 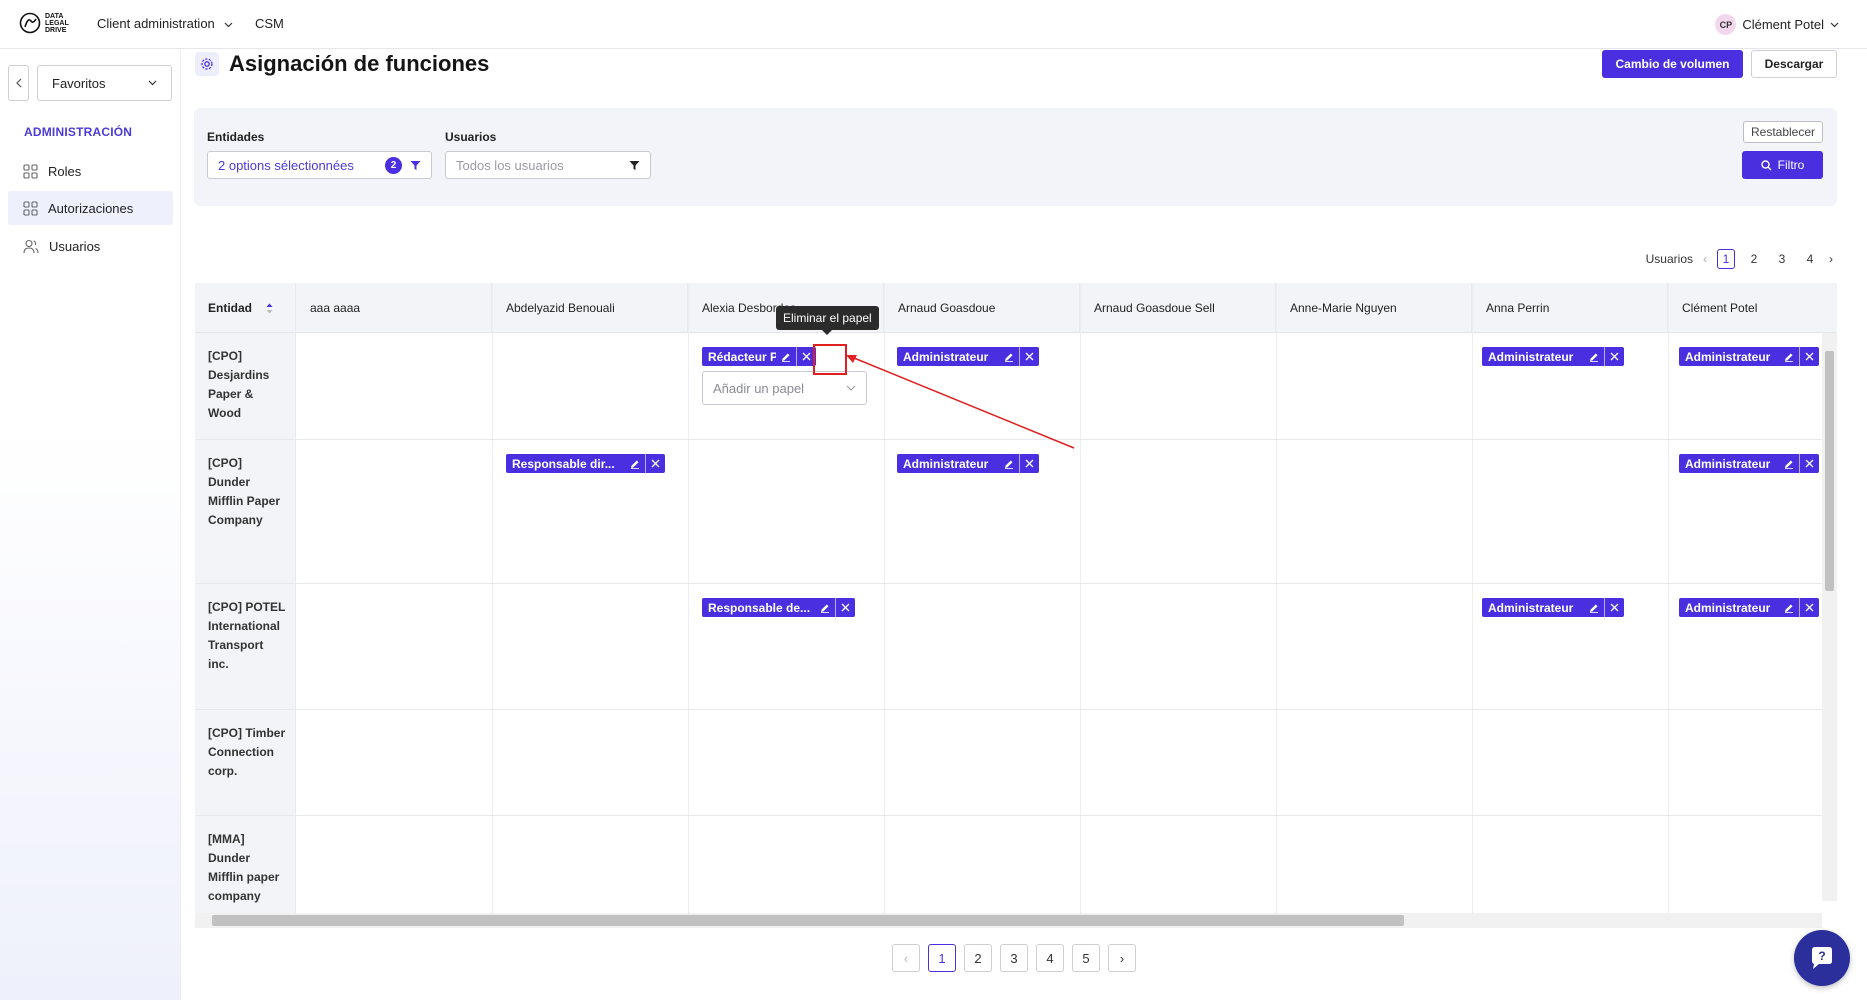 I want to click on sidebar-item-roles: Roles, so click(x=90, y=171).